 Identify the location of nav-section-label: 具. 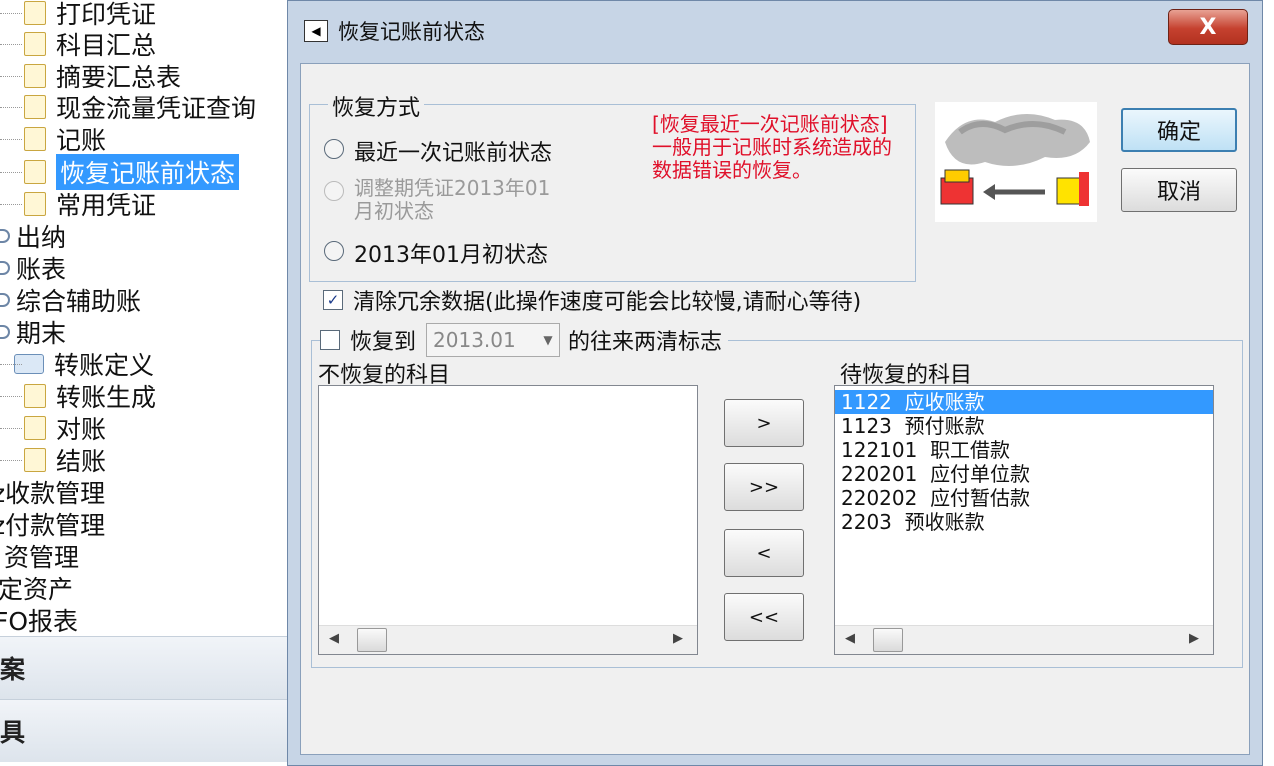
(13, 732).